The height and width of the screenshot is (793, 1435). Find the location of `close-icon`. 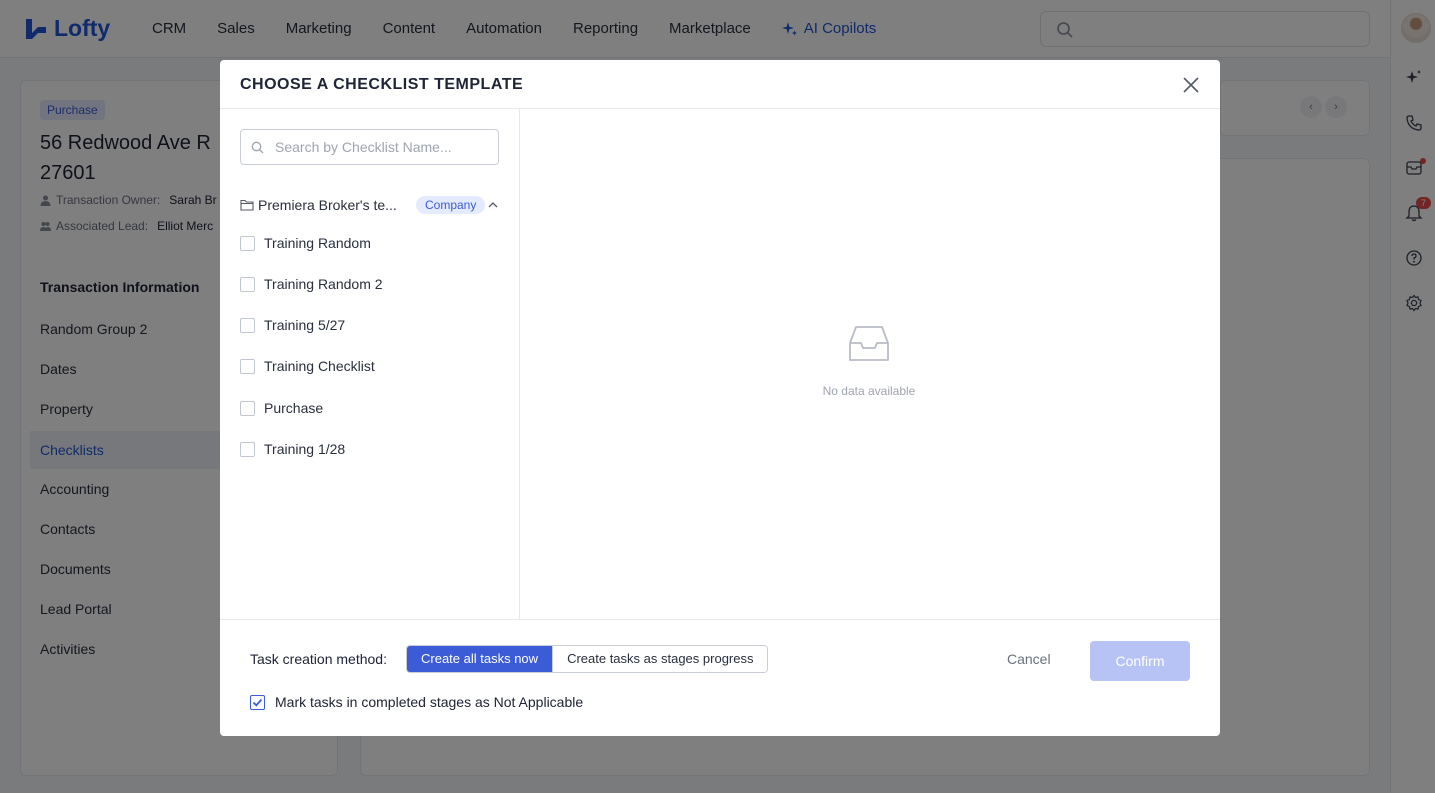

close-icon is located at coordinates (1191, 85).